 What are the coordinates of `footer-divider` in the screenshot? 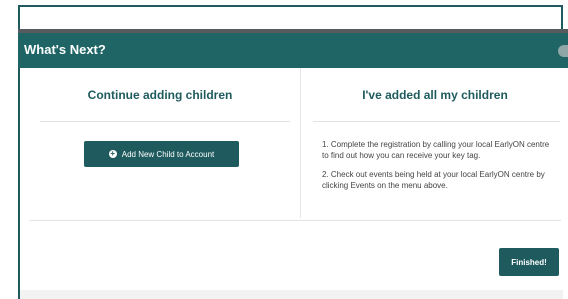 It's located at (295, 220).